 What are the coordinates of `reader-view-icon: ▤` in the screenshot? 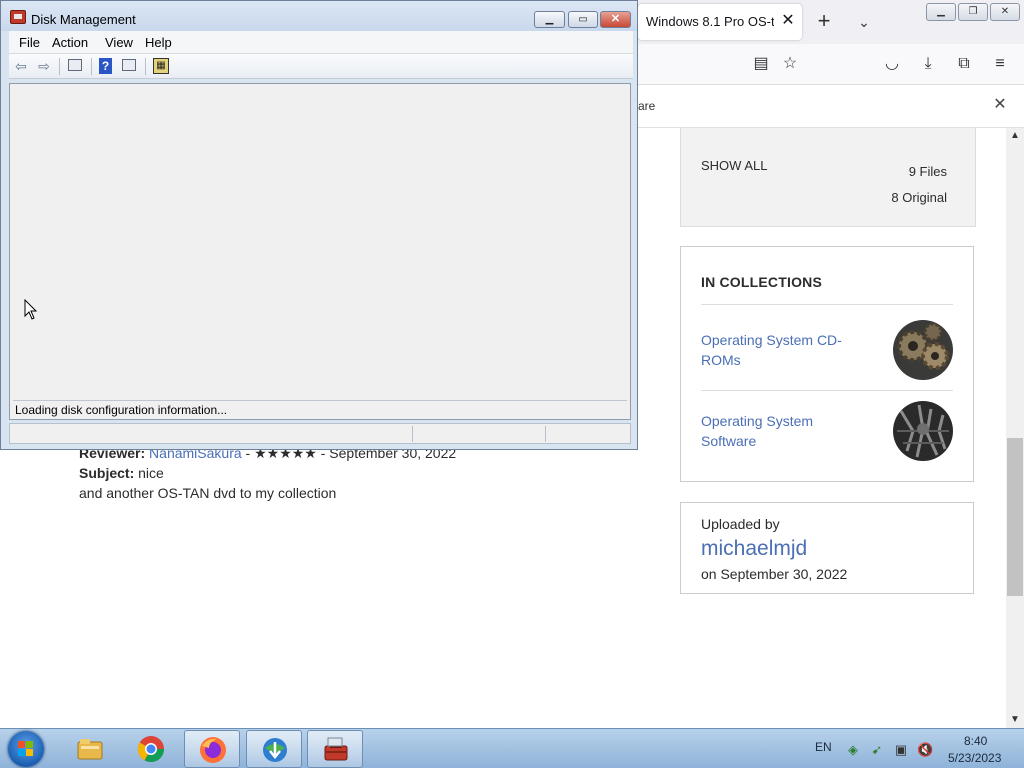 It's located at (761, 64).